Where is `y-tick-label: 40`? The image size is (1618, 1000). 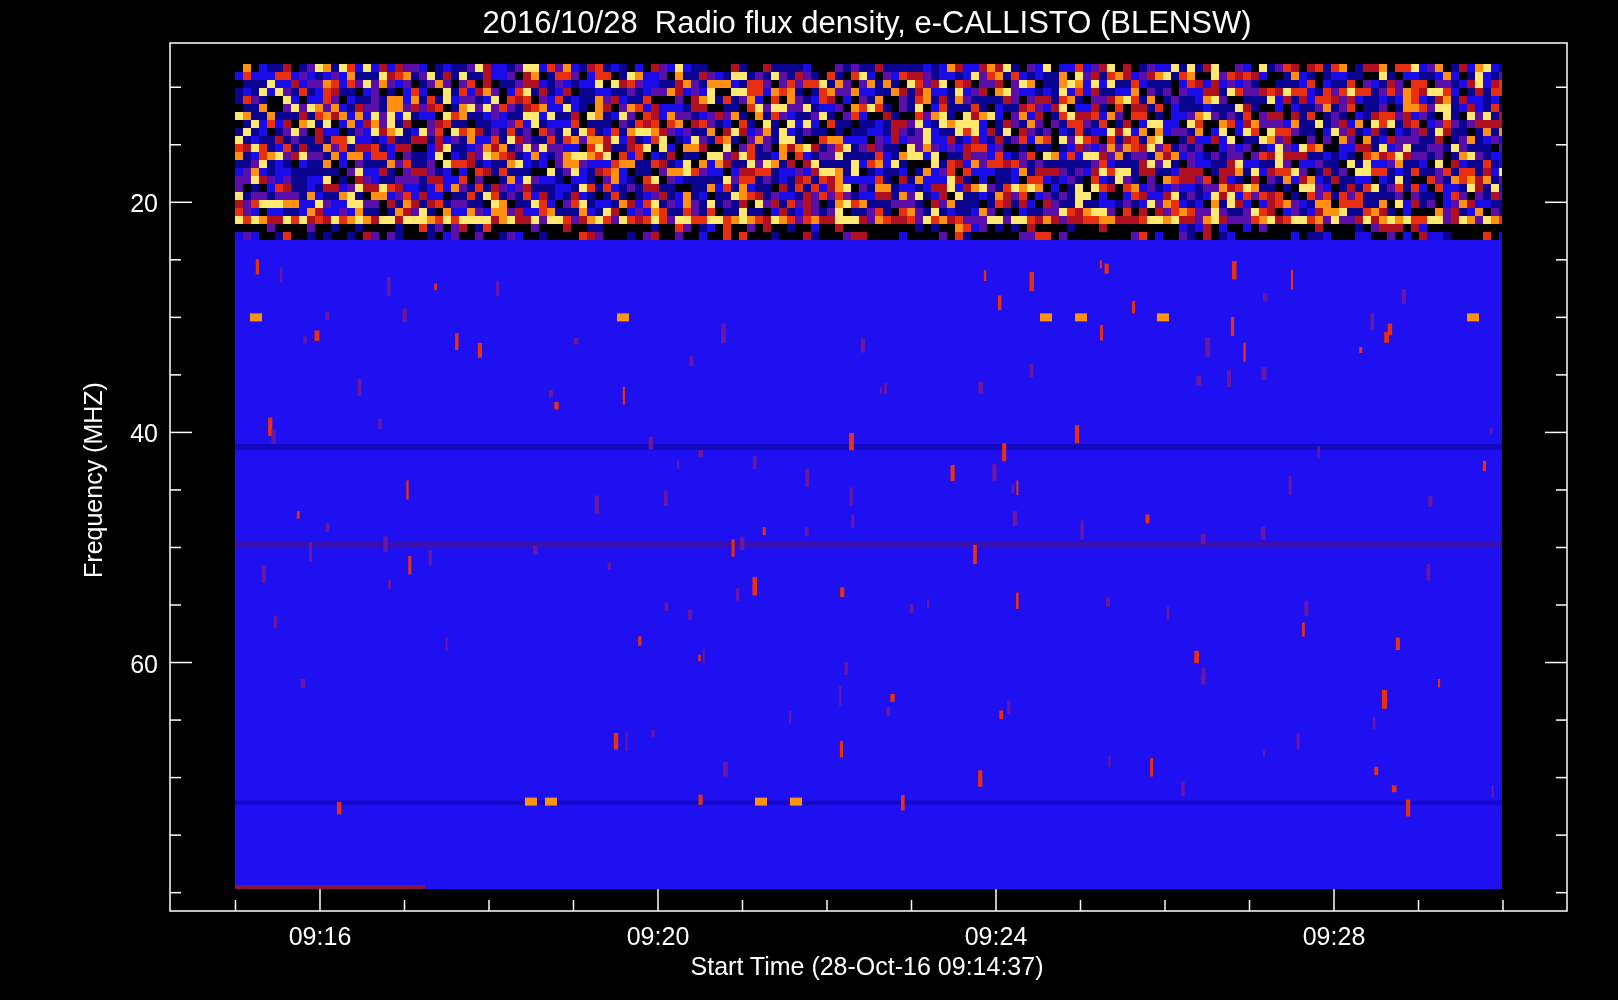 y-tick-label: 40 is located at coordinates (144, 433).